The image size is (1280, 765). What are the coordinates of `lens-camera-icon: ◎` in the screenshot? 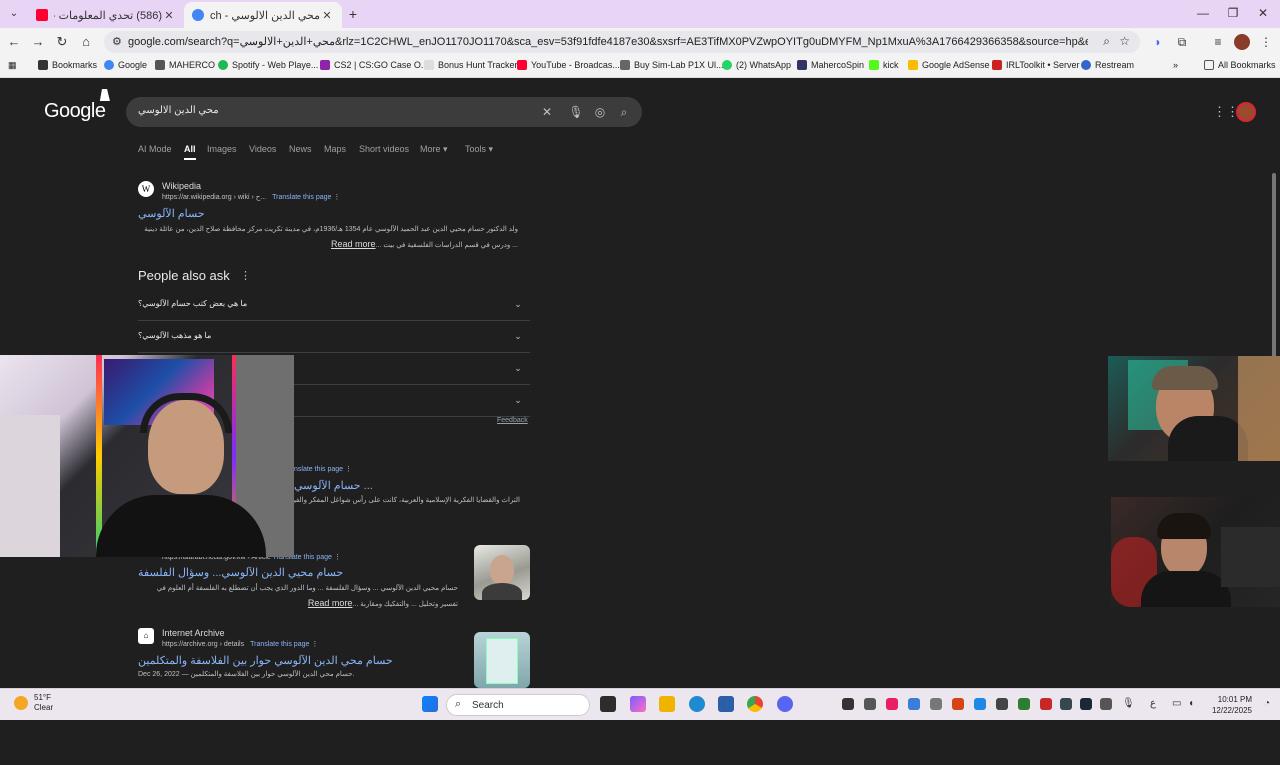 It's located at (600, 112).